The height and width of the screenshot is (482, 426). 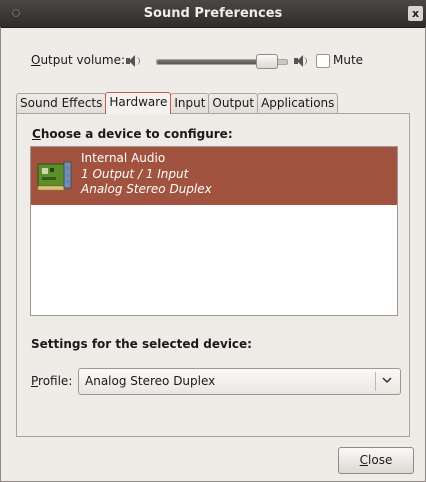 I want to click on settings-label: Settings for the selected device:, so click(x=141, y=344).